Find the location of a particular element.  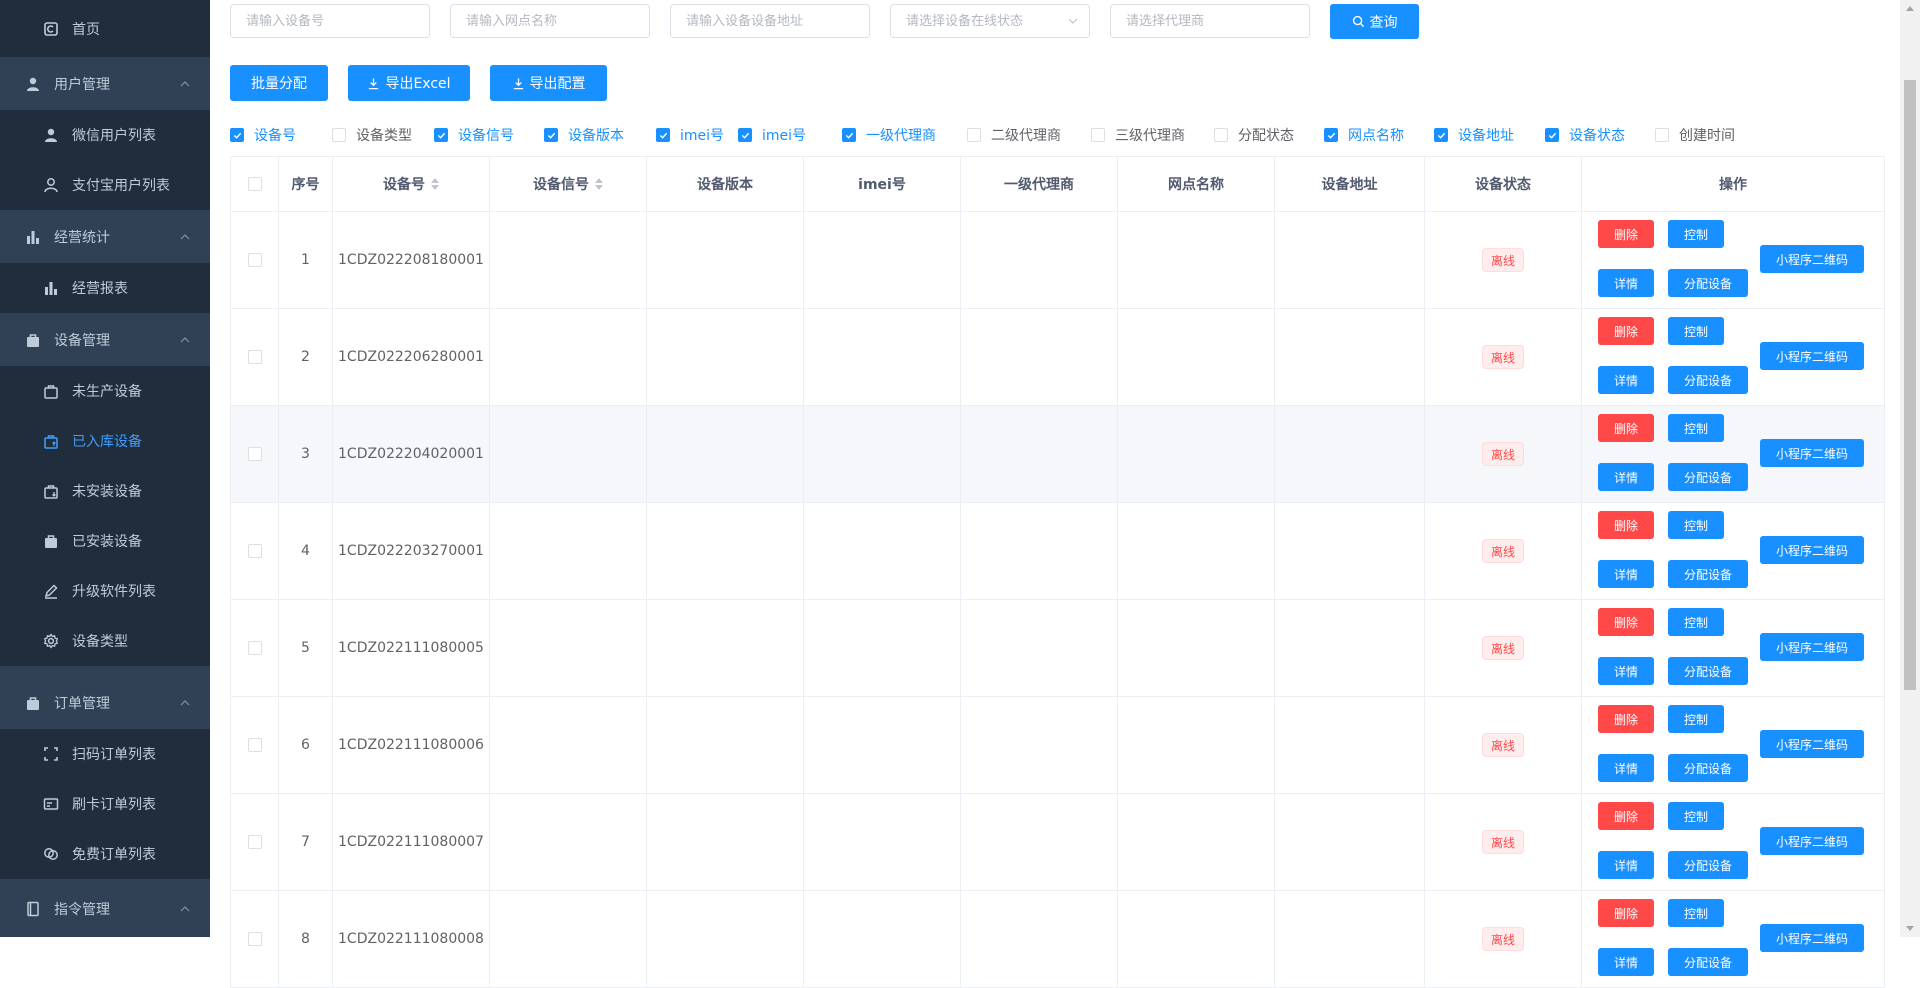

header-label: 设备信号 is located at coordinates (561, 184).